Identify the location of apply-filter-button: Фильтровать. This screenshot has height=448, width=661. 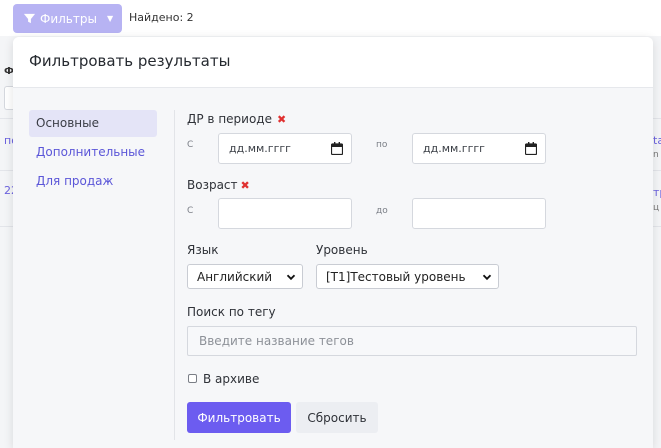
(239, 417).